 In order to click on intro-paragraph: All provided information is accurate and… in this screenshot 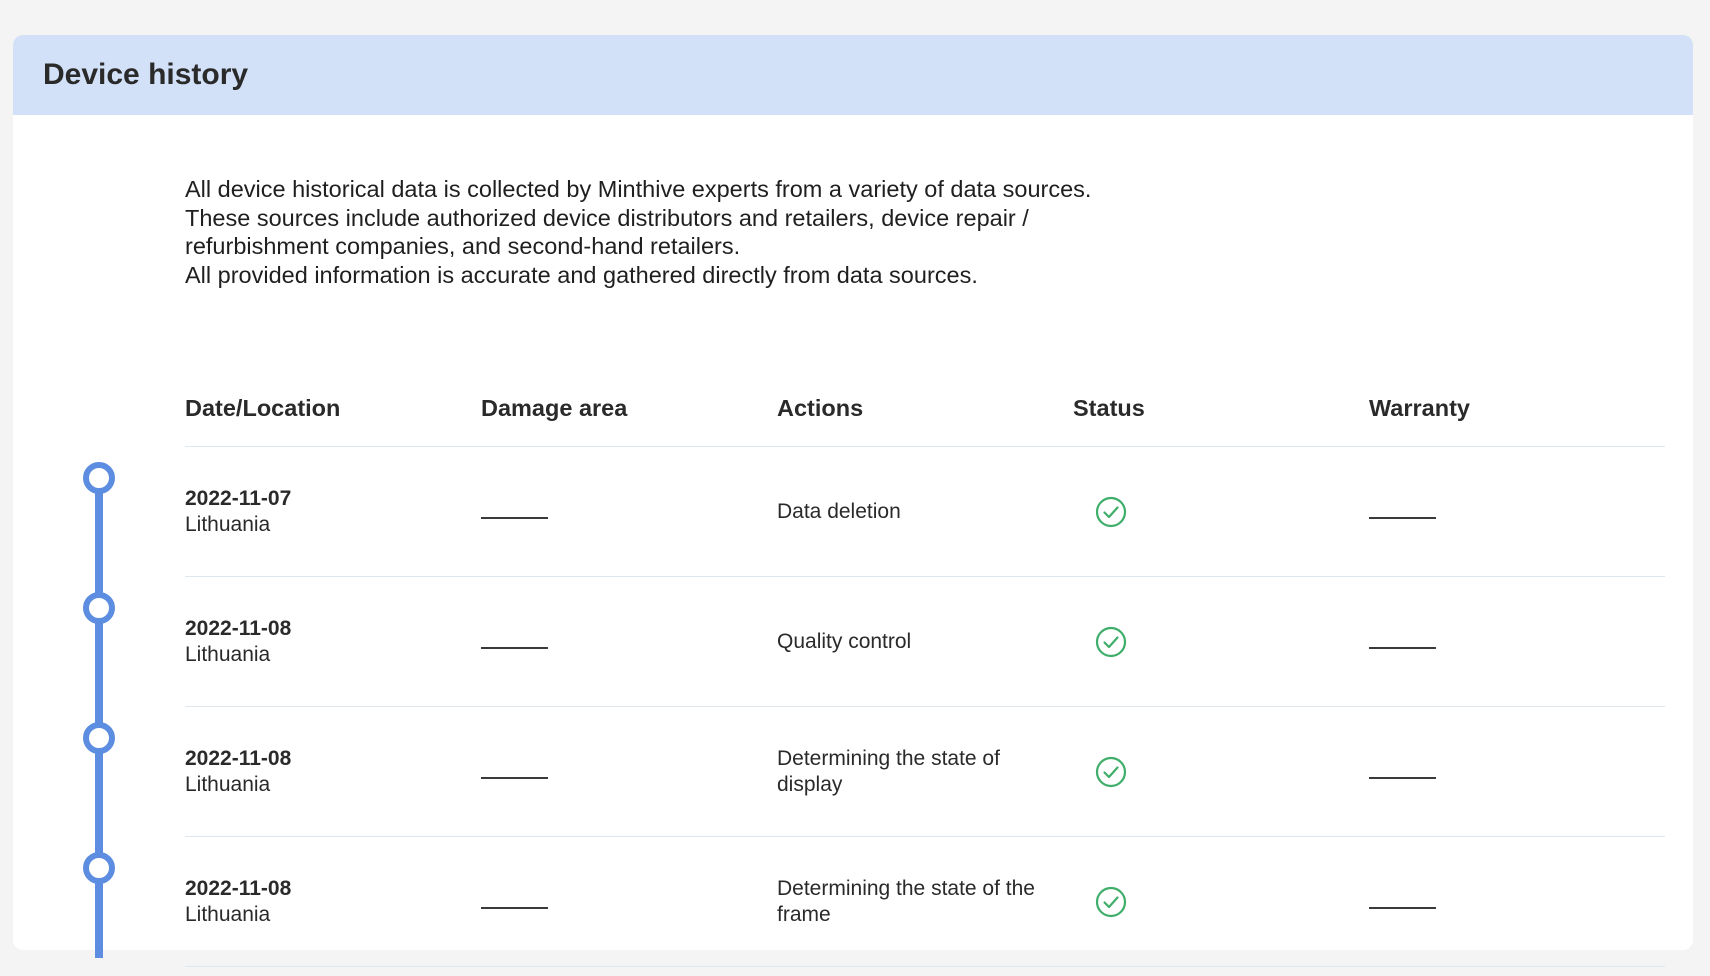, I will do `click(581, 274)`.